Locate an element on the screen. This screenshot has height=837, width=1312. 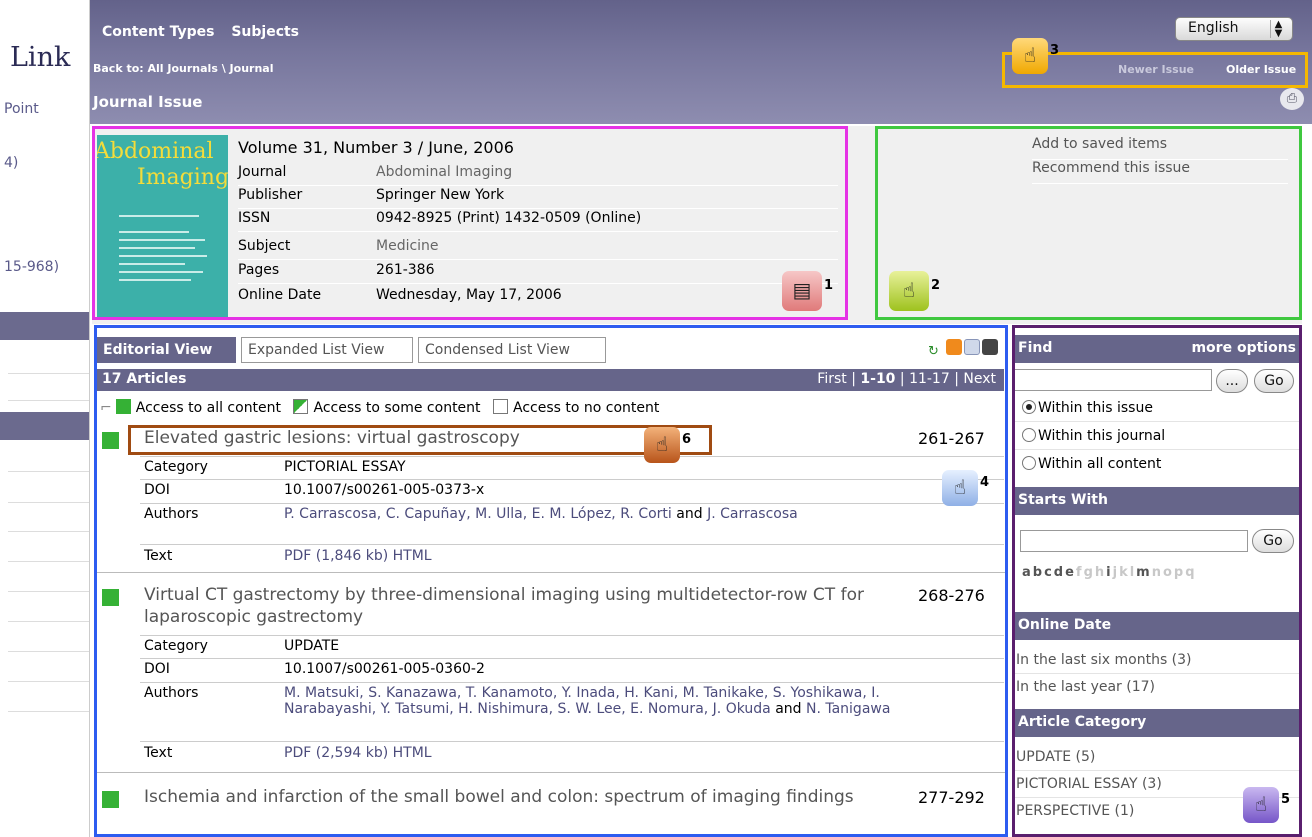
site-logo: Link is located at coordinates (40, 57).